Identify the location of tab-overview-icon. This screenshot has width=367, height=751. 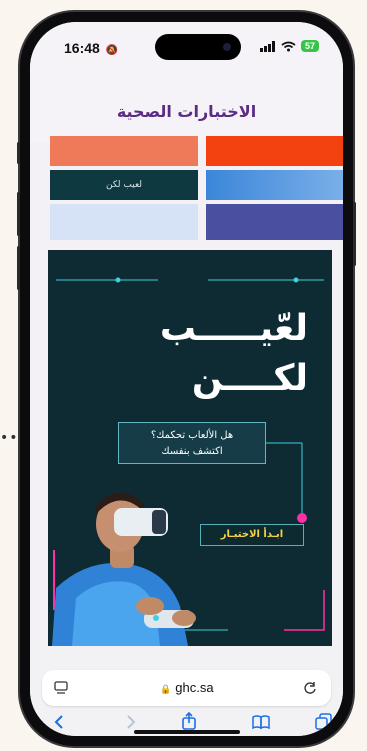
(324, 722).